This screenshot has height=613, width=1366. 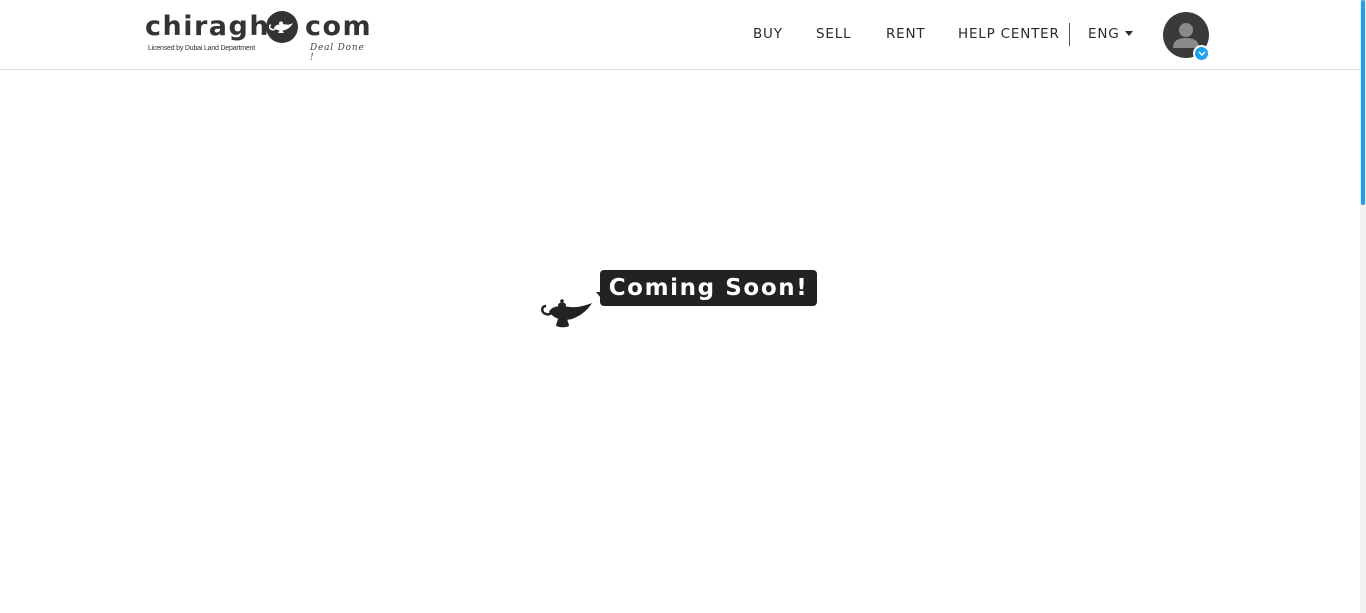 What do you see at coordinates (1069, 34) in the screenshot?
I see `nav-divider` at bounding box center [1069, 34].